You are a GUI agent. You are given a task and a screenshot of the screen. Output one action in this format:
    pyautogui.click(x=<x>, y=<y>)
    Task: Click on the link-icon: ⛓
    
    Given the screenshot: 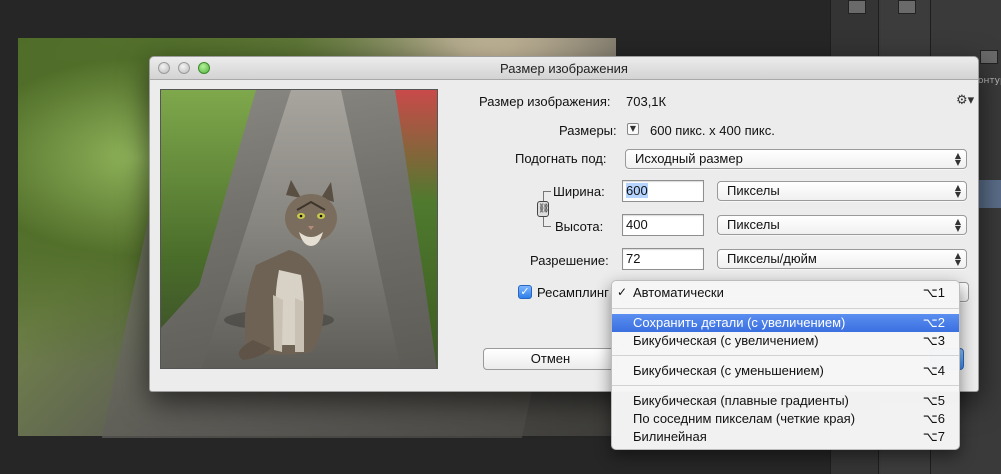 What is the action you would take?
    pyautogui.click(x=543, y=209)
    